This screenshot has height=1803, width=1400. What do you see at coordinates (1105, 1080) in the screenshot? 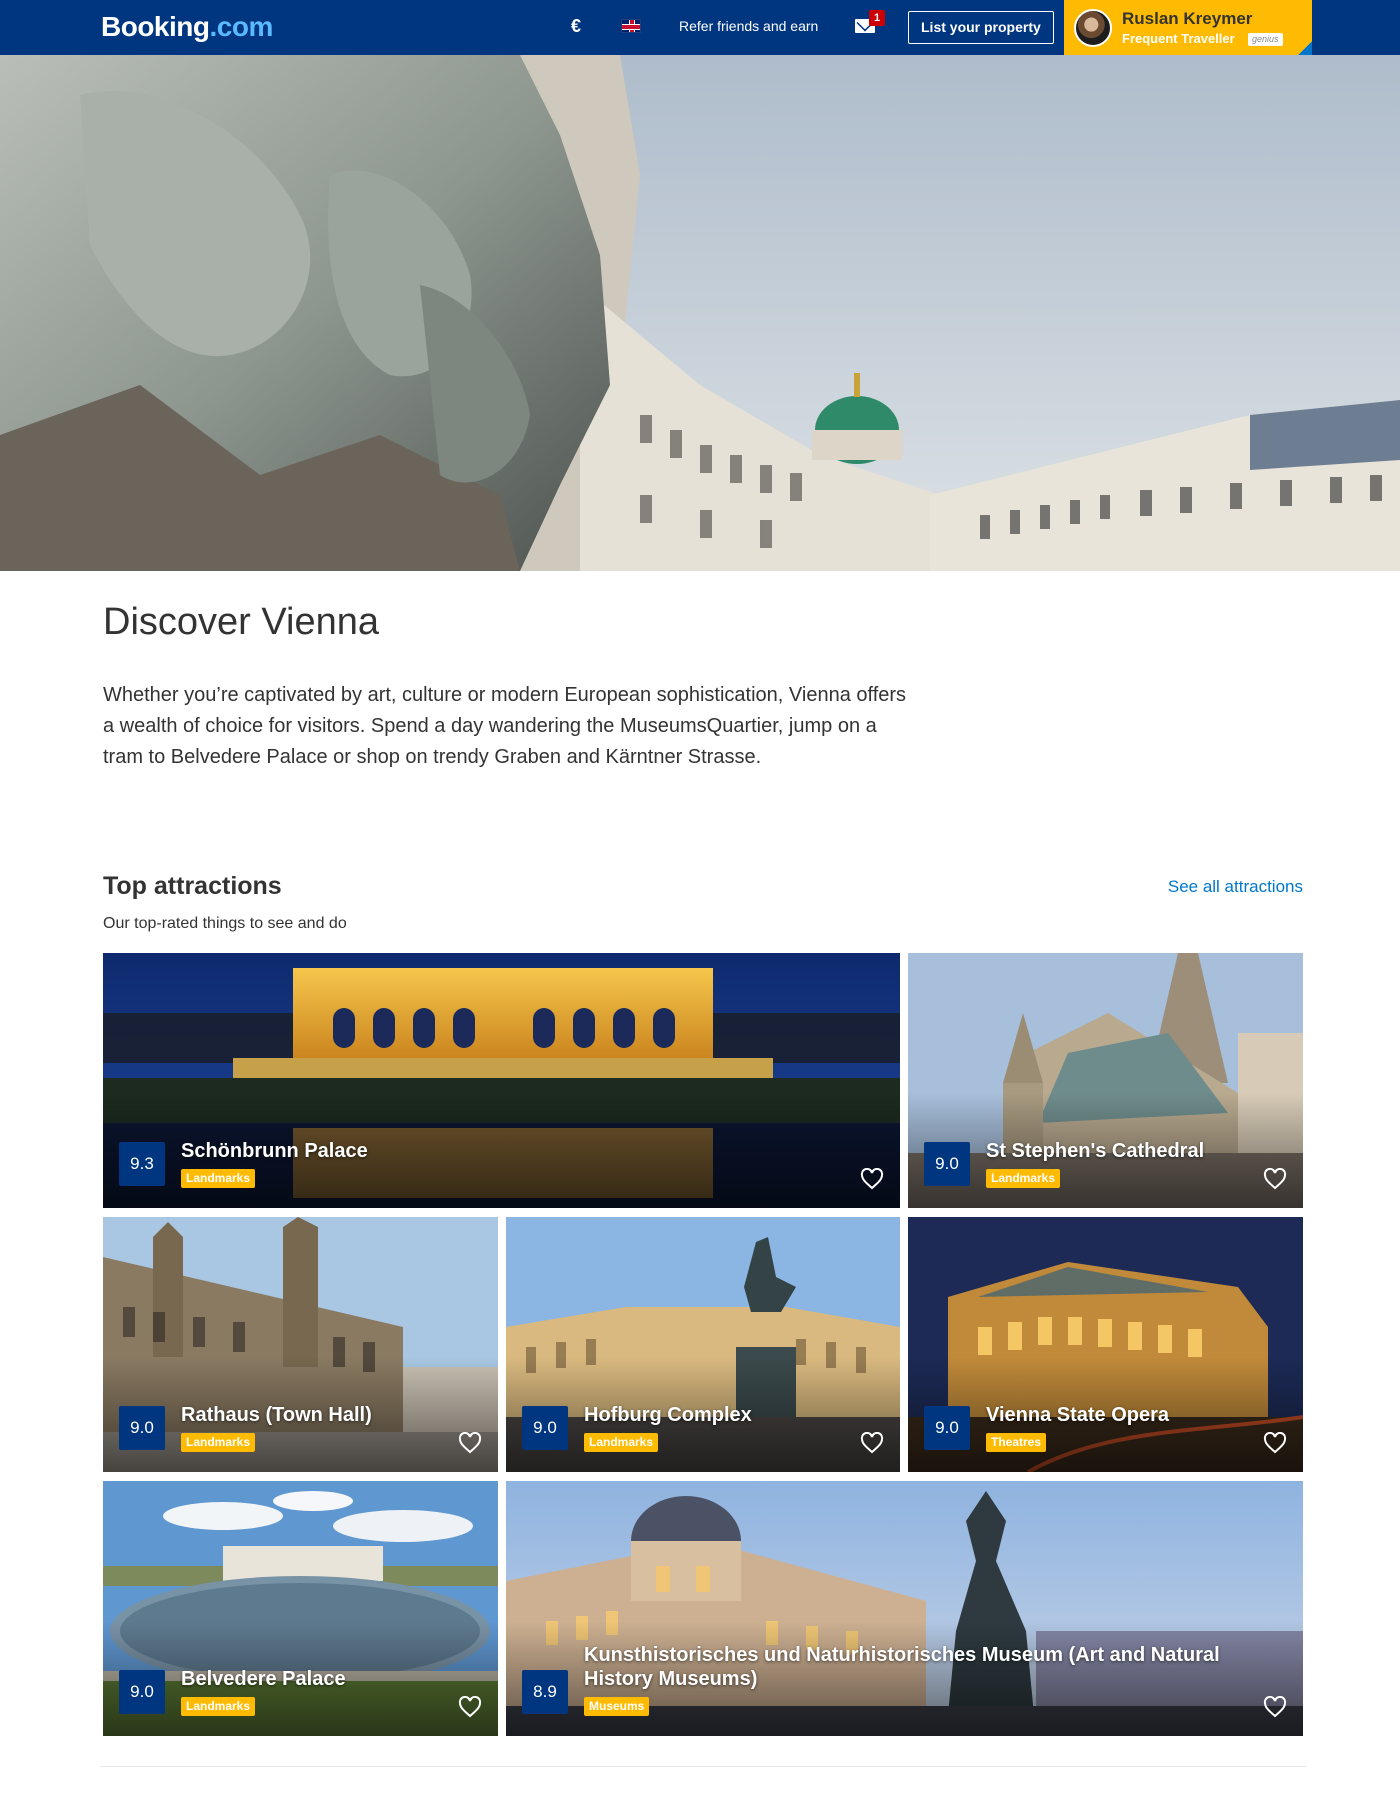
I see `attraction-card-st-stephens: 9.0 St Stephen's Cathedral Landmarks` at bounding box center [1105, 1080].